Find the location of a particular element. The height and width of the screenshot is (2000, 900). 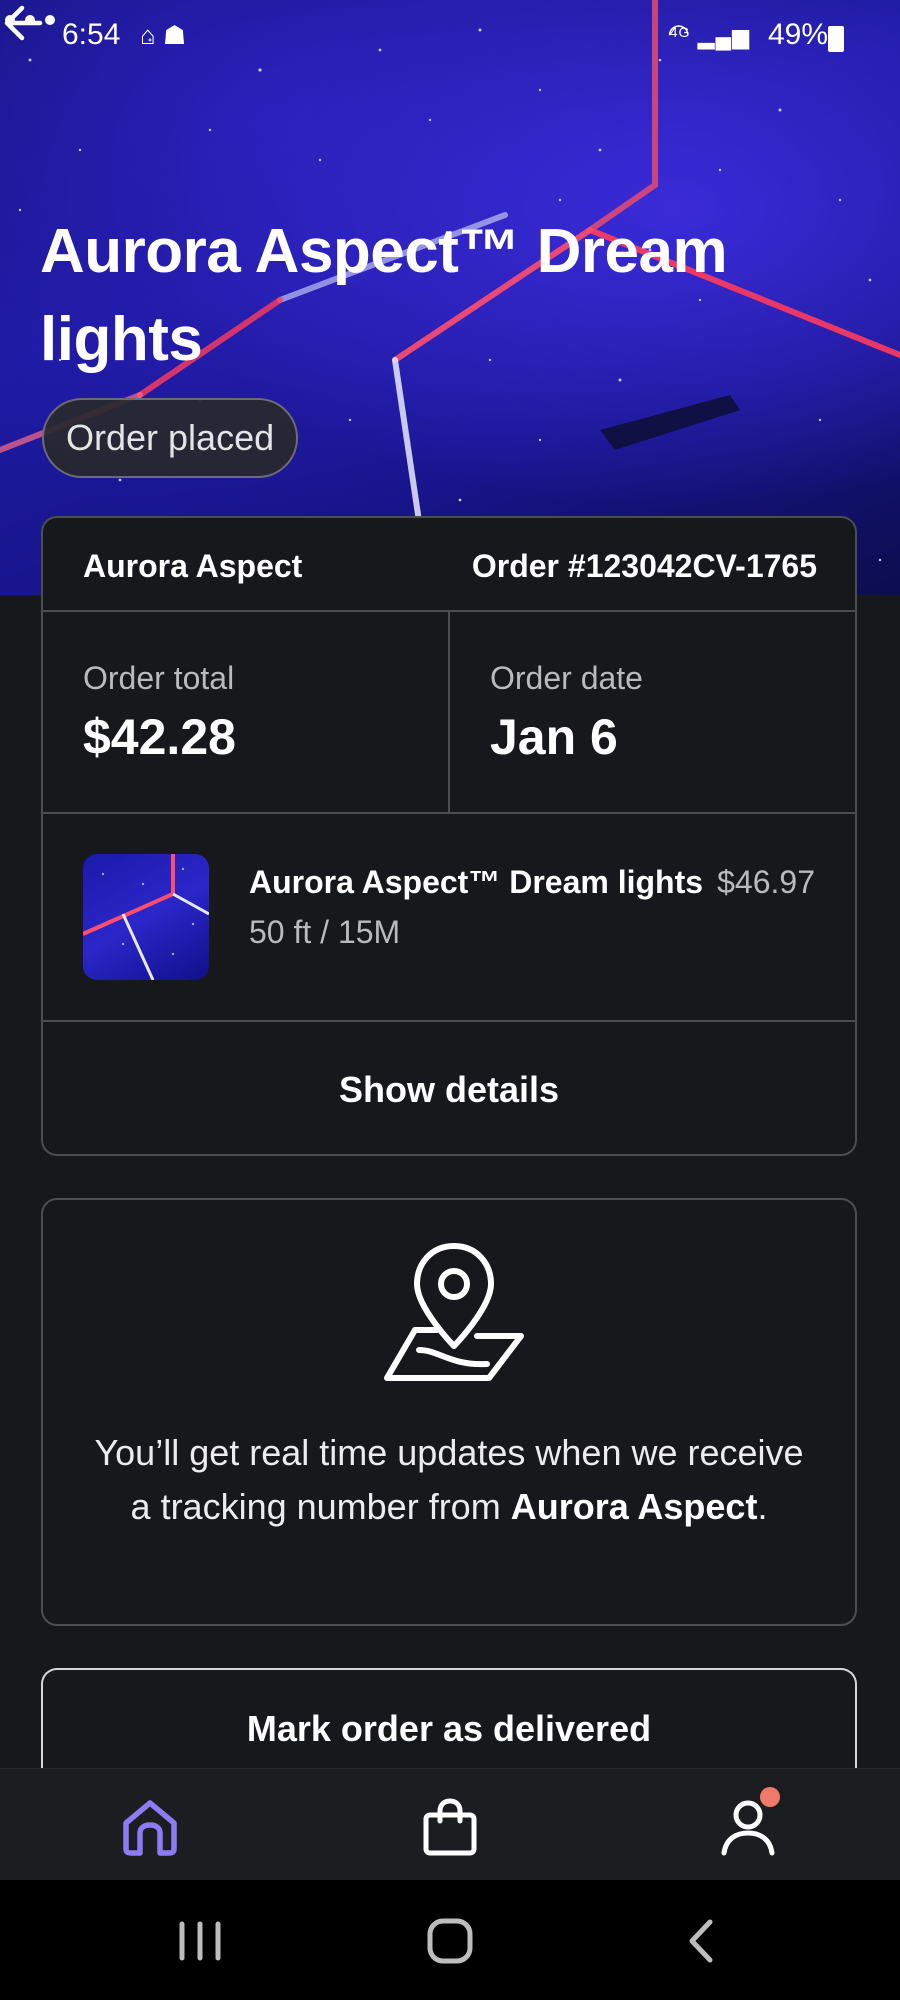

order-date-label: Order date is located at coordinates (566, 678).